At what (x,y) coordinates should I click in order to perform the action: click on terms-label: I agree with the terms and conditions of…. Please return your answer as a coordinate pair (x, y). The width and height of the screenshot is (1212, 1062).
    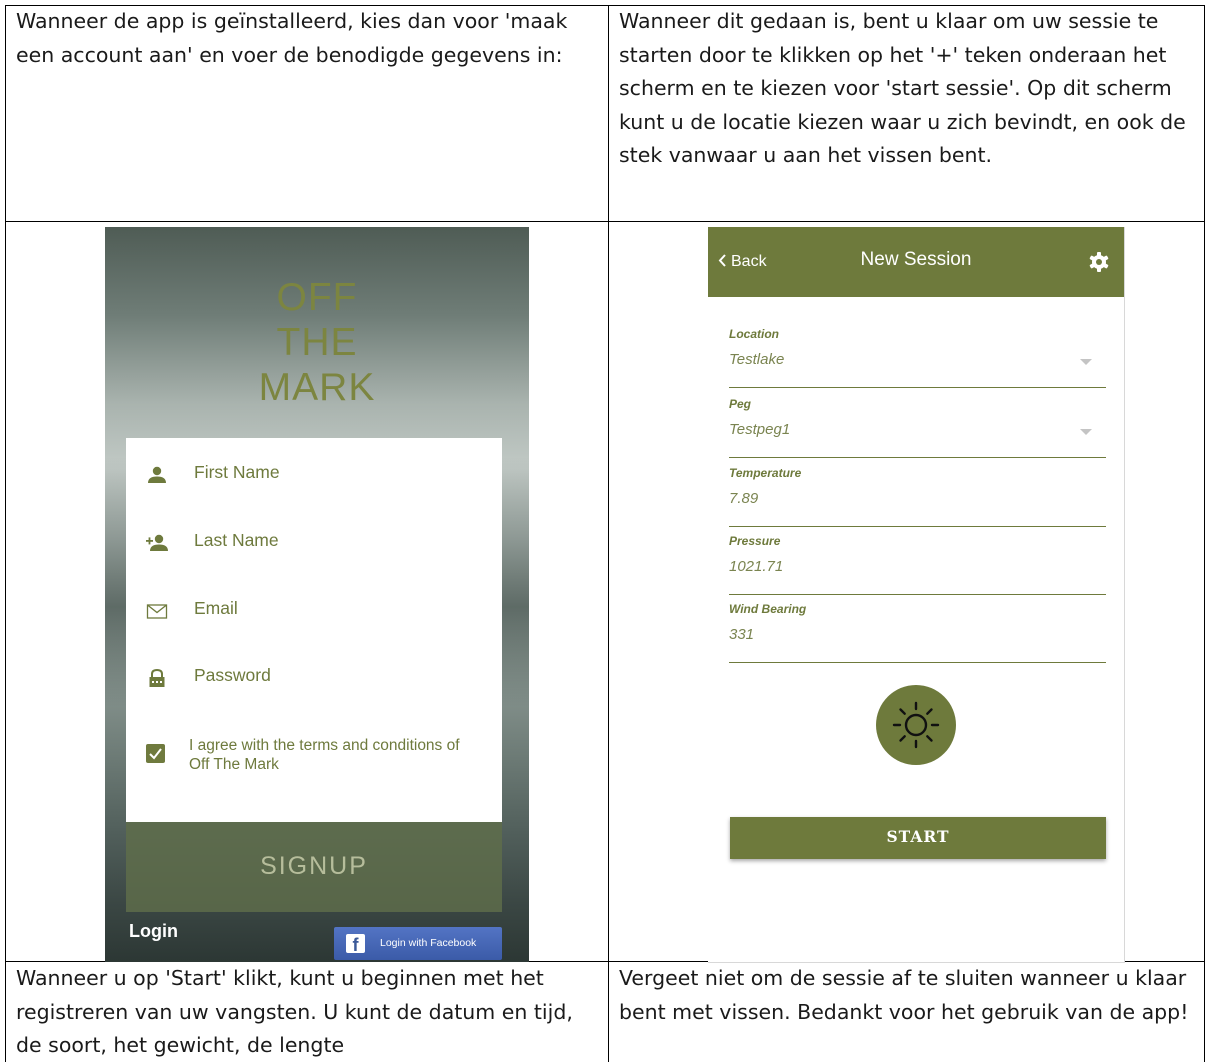
    Looking at the image, I should click on (324, 755).